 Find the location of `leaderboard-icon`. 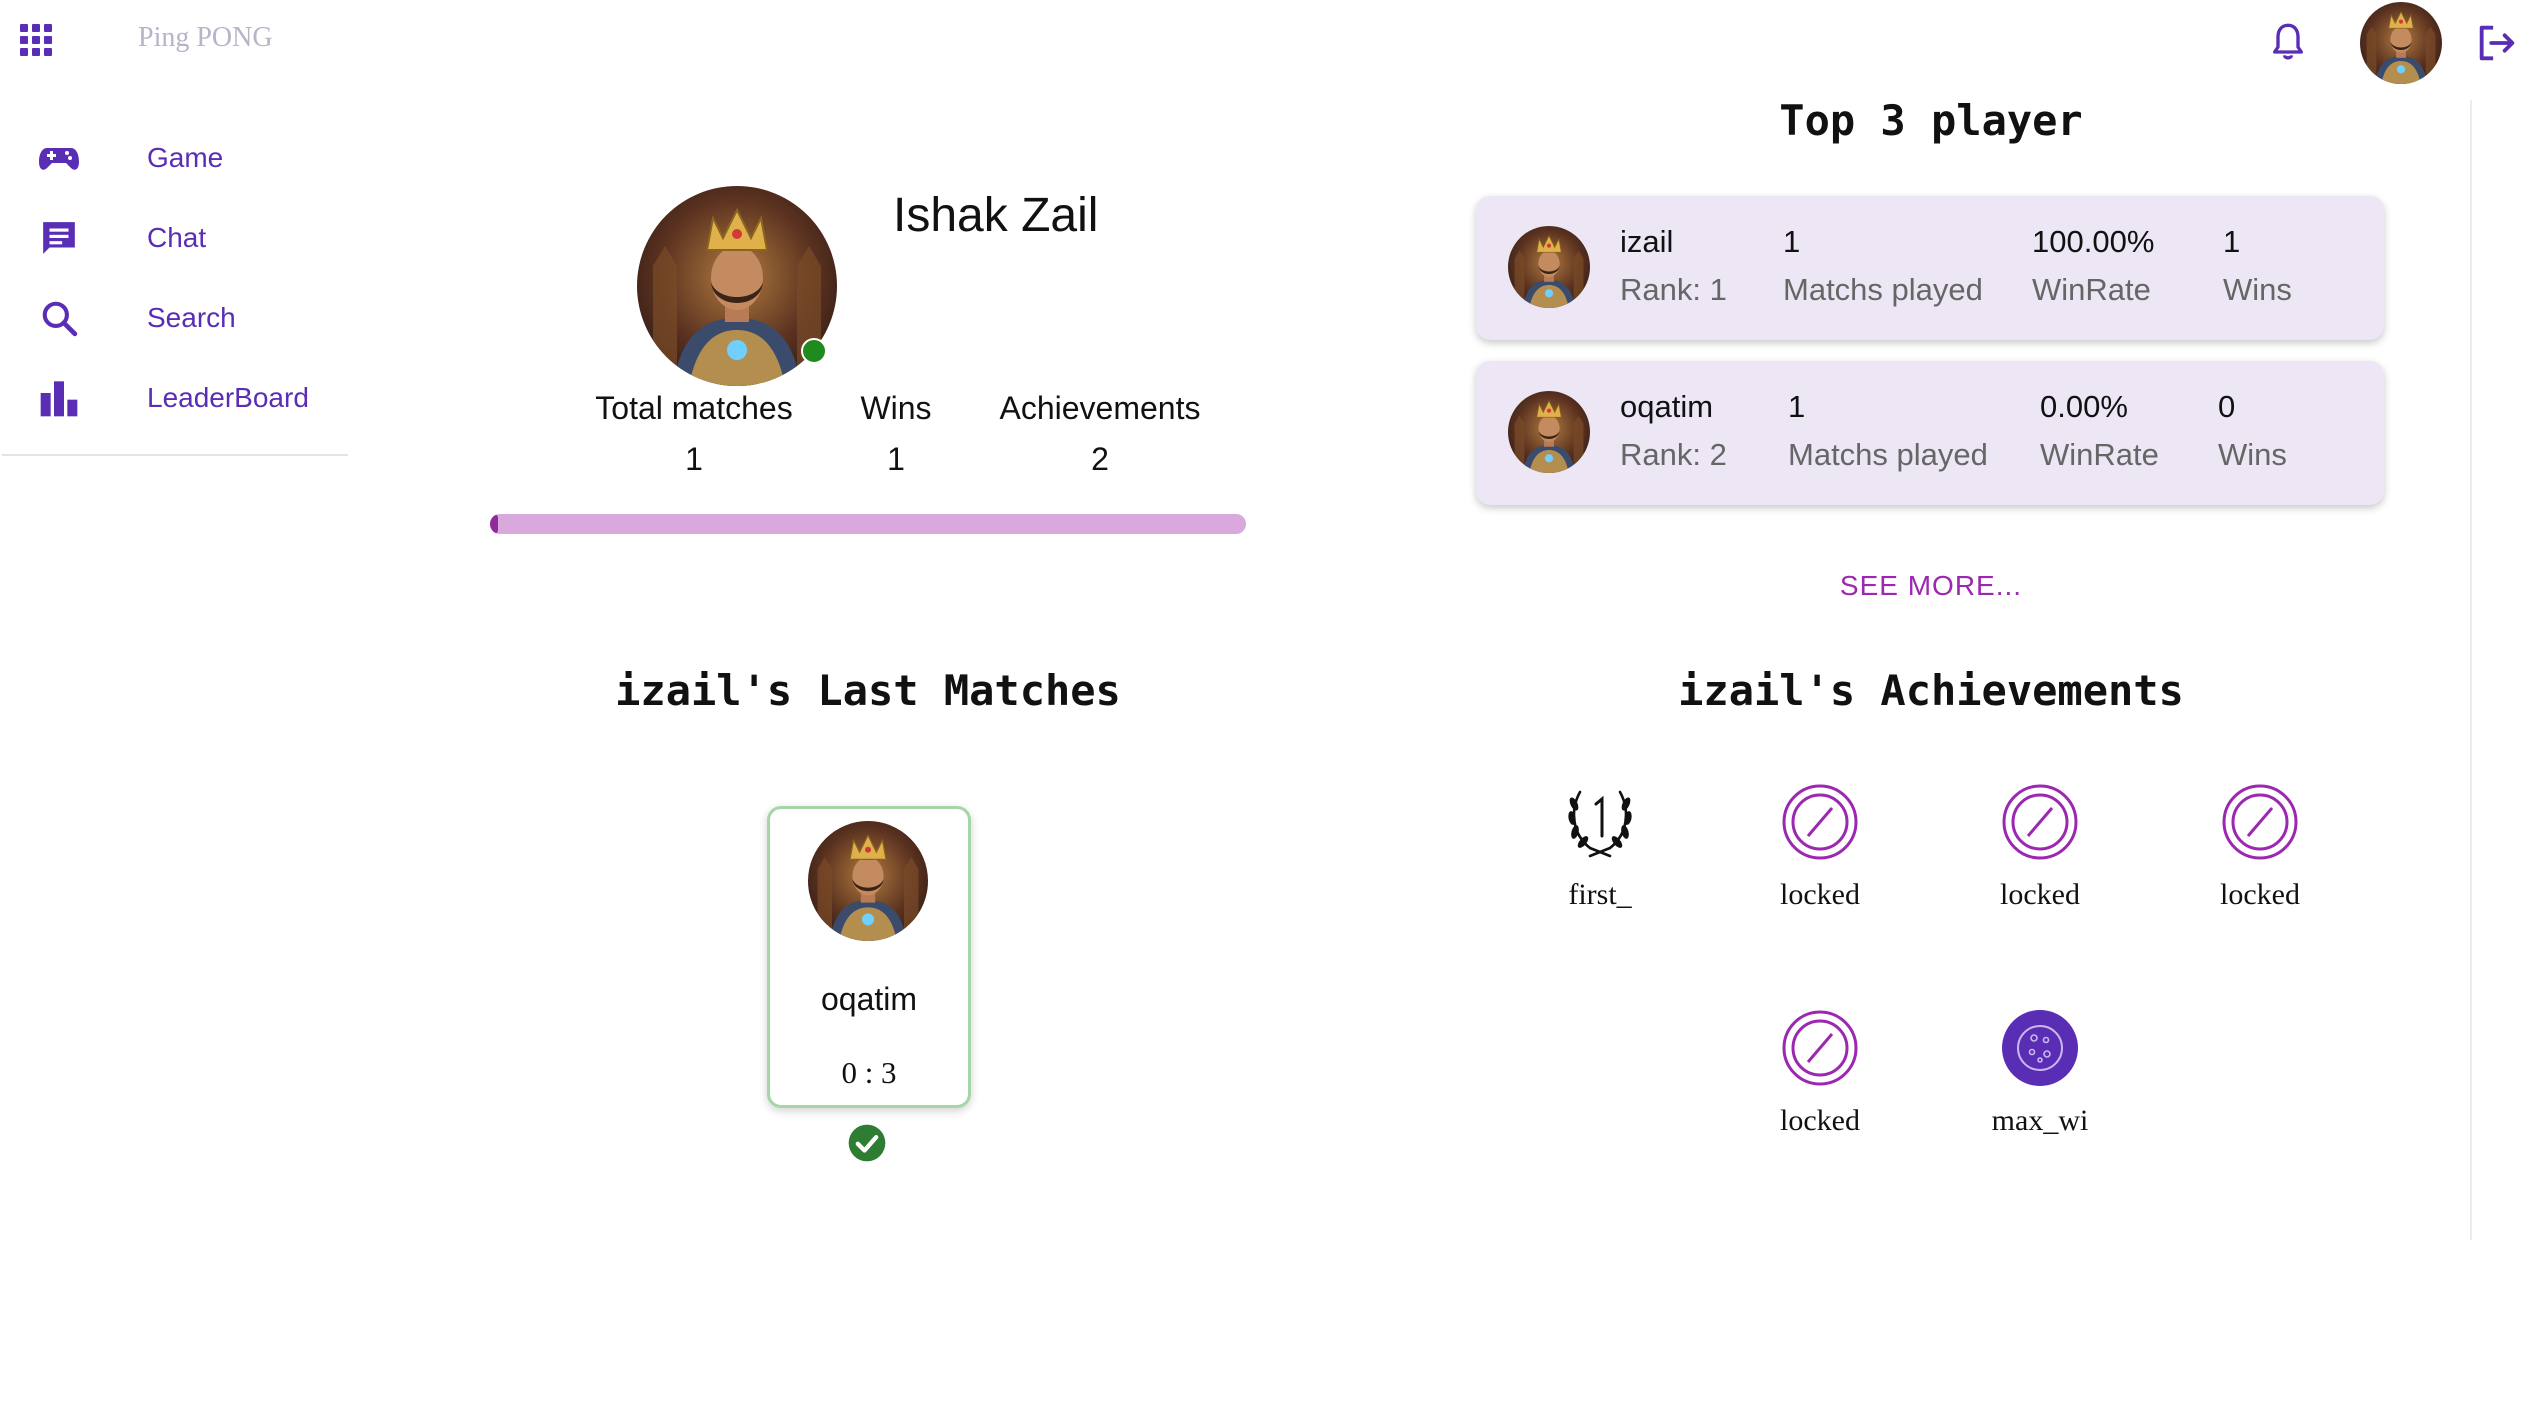

leaderboard-icon is located at coordinates (59, 398).